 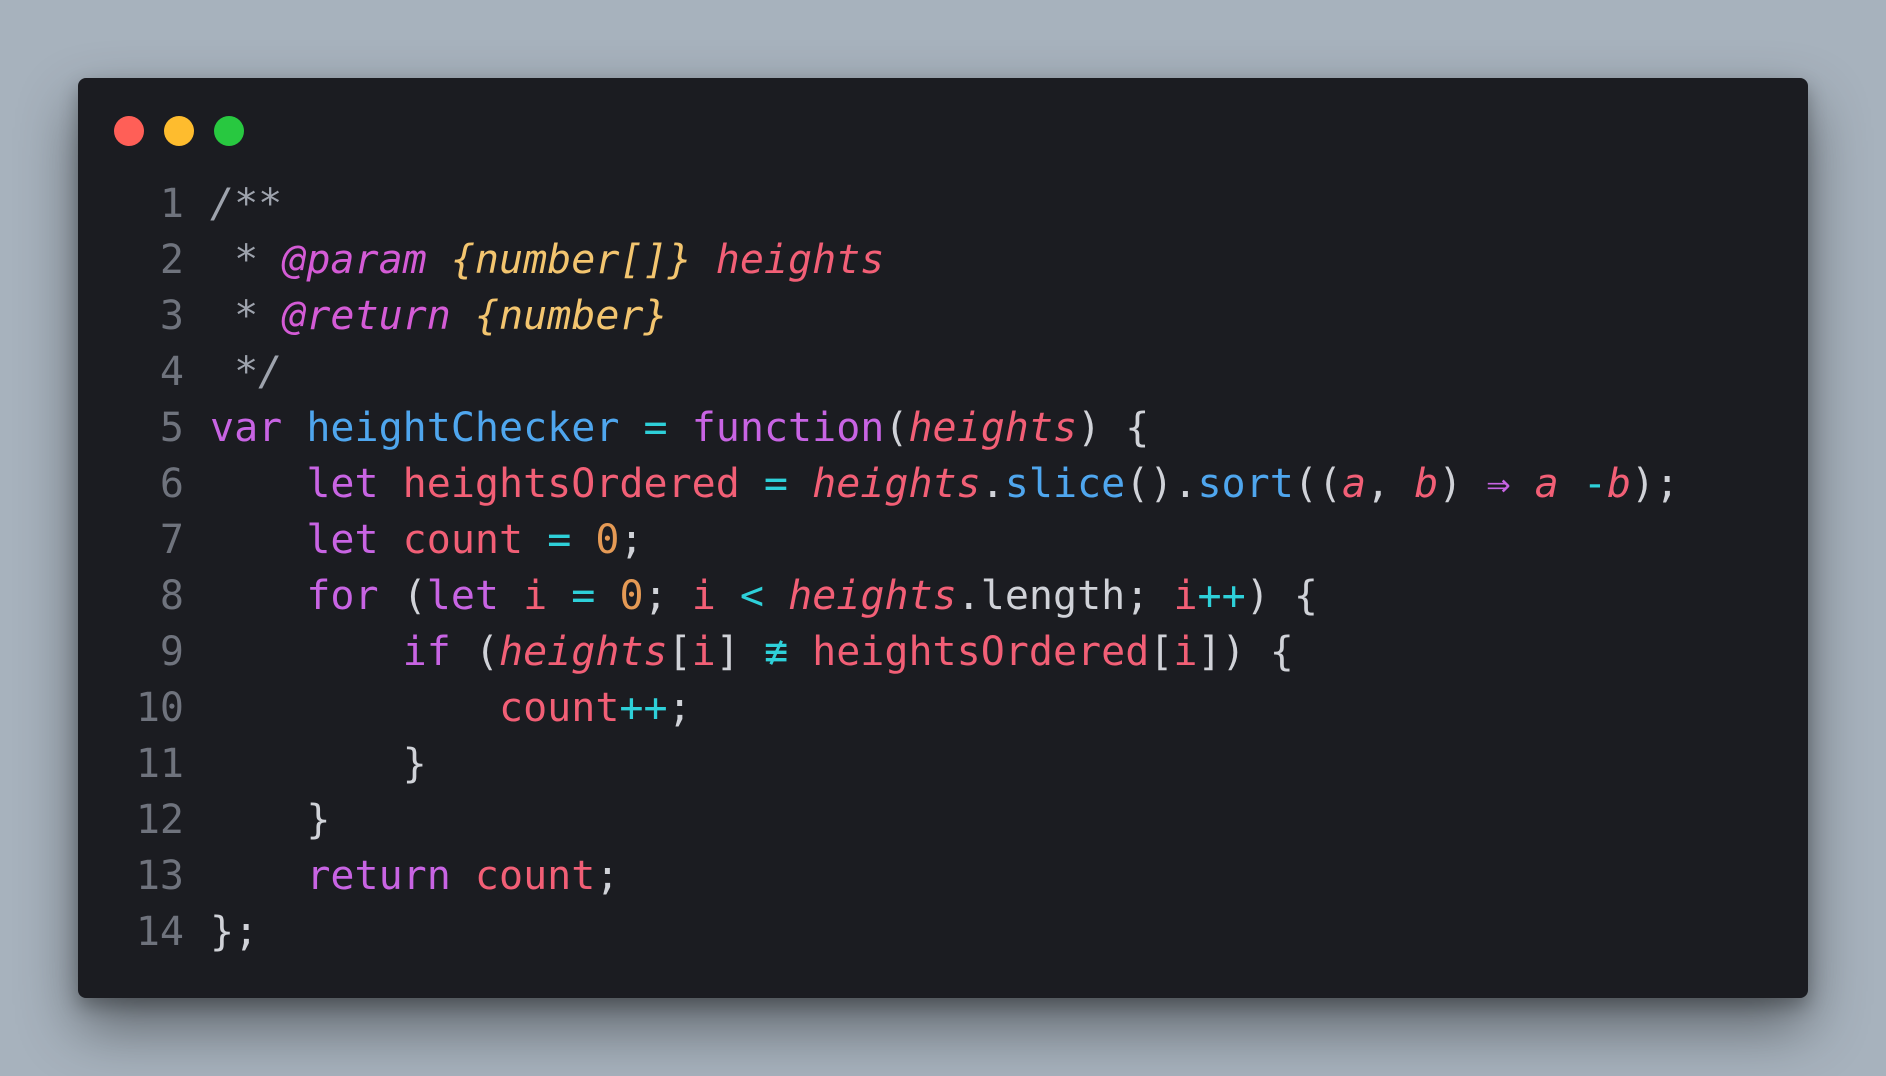 I want to click on line-number: 10, so click(x=159, y=708).